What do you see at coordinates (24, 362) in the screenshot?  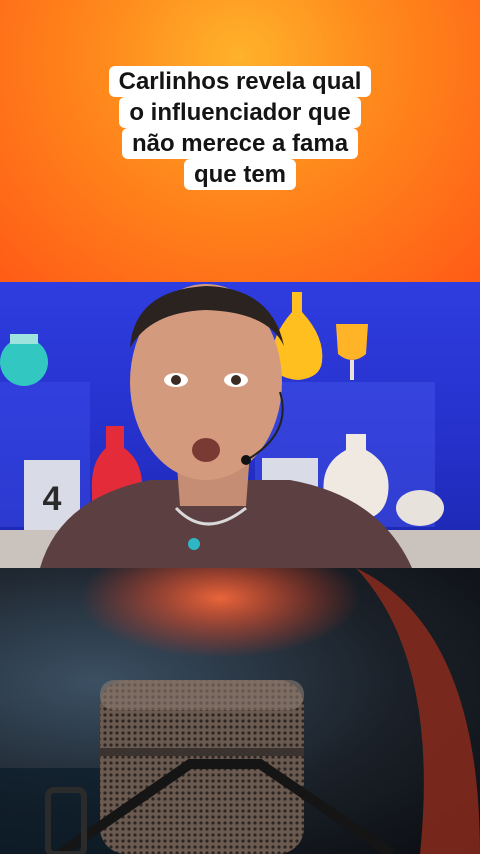 I see `teal-jar` at bounding box center [24, 362].